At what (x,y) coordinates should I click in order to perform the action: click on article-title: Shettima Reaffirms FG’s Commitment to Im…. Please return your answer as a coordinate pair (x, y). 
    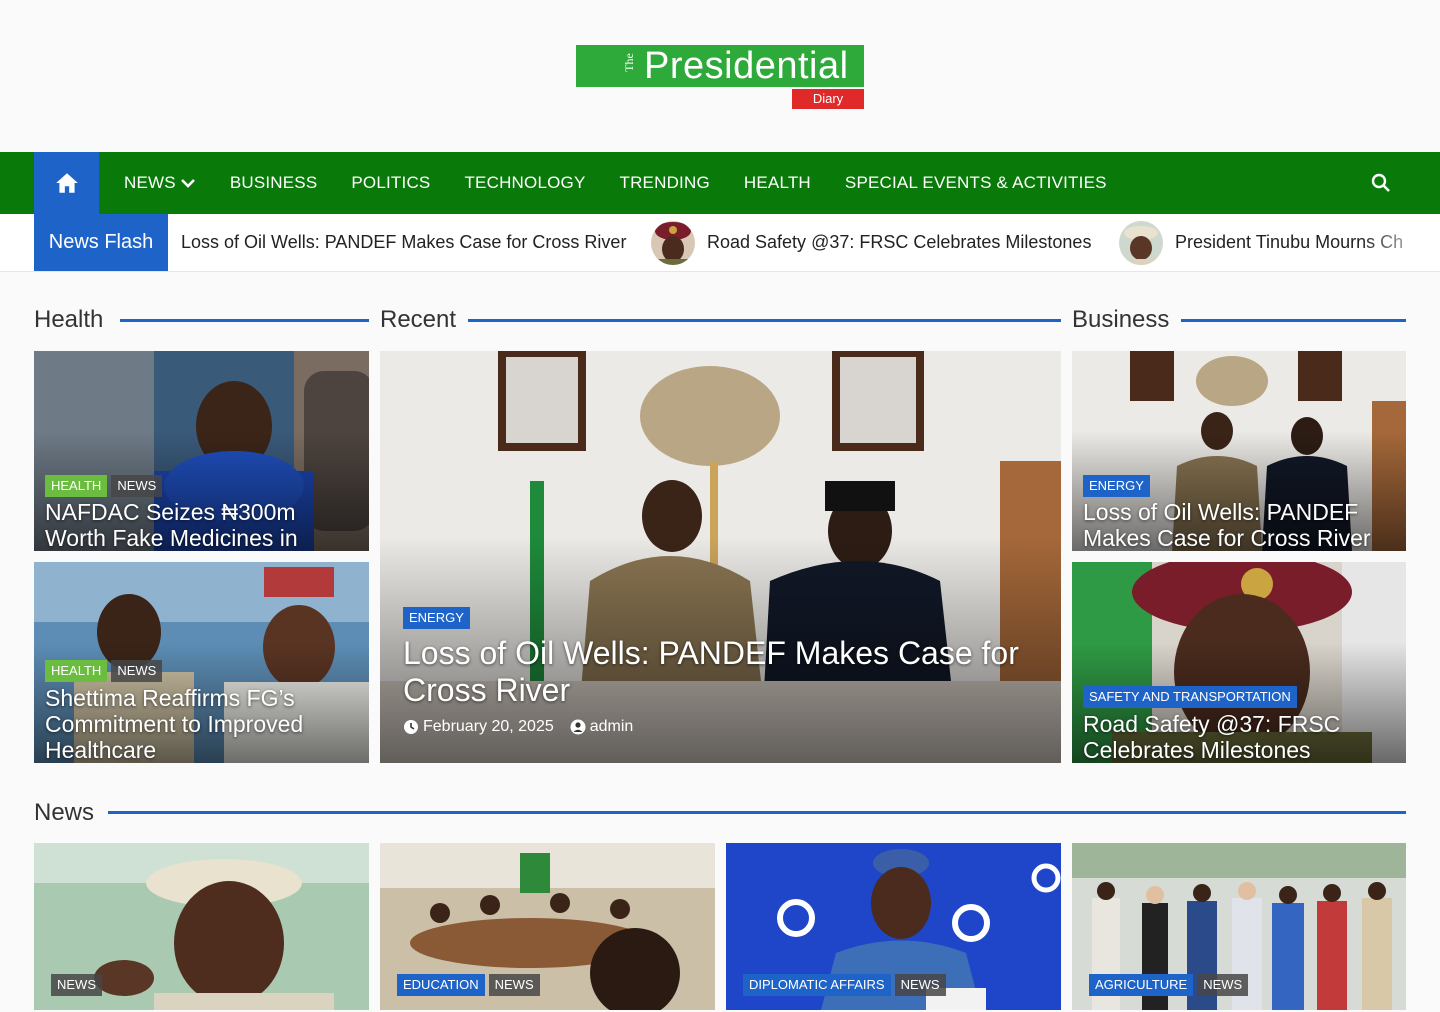
    Looking at the image, I should click on (202, 724).